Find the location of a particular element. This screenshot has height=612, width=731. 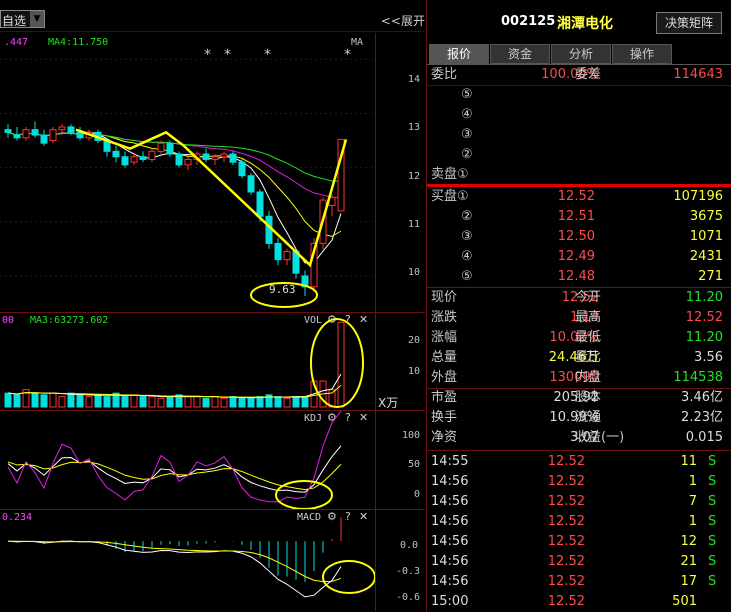

buy-order-volume: 1071 is located at coordinates (706, 236).